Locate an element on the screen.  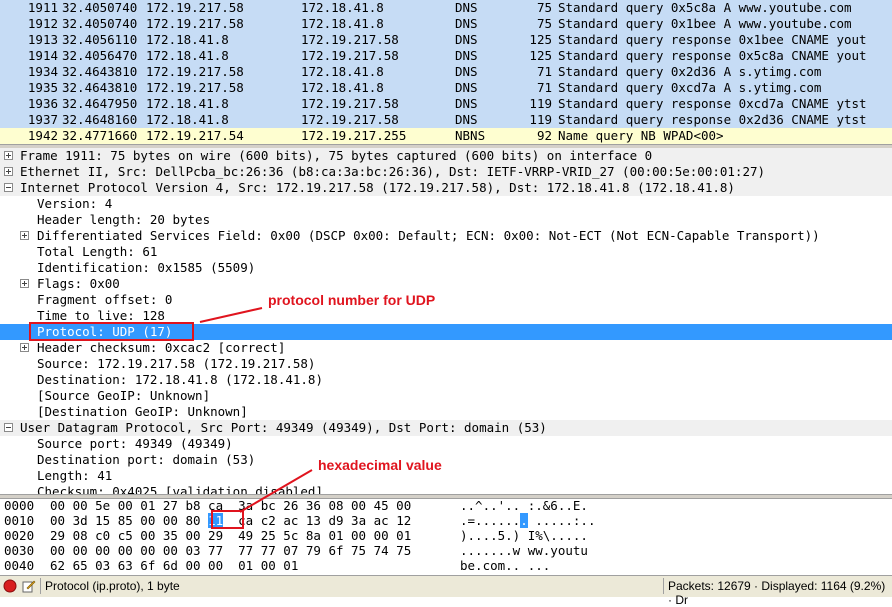
packet-dst-cell: 172.19.217.255 is located at coordinates (354, 135).